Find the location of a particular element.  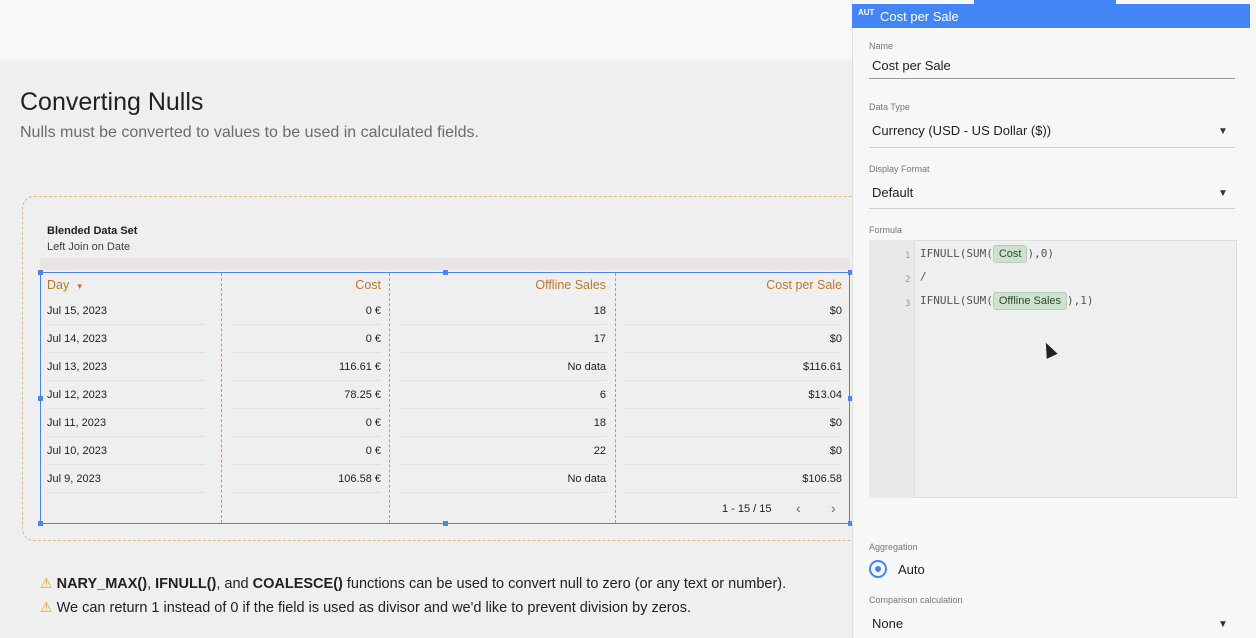

field-type-badge: AUT is located at coordinates (866, 12).